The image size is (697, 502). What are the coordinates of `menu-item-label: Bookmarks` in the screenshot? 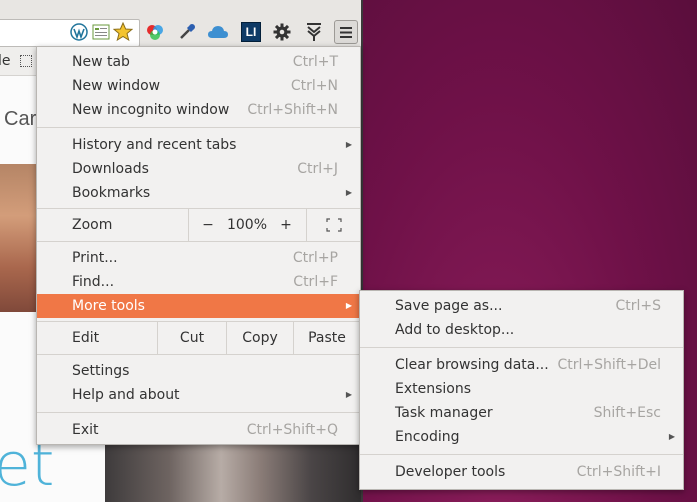 It's located at (111, 193).